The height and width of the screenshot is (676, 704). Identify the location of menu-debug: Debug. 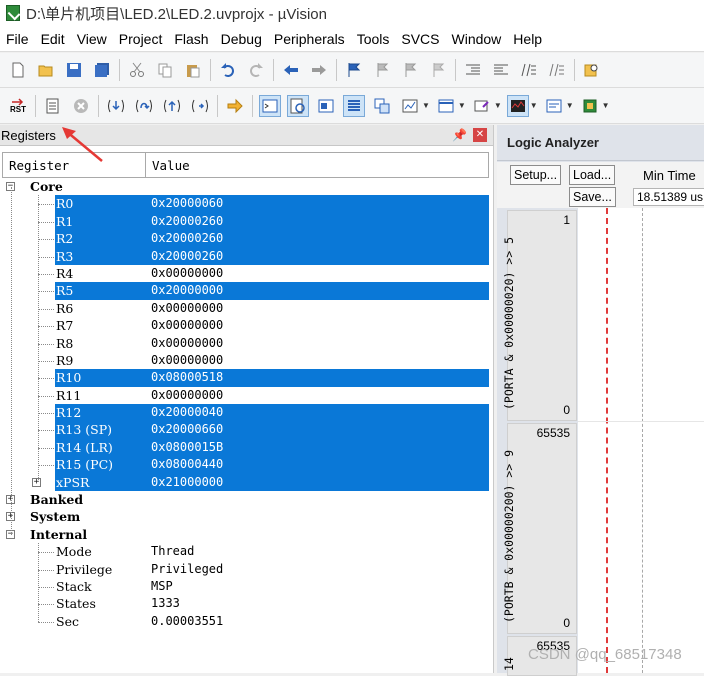
(241, 39).